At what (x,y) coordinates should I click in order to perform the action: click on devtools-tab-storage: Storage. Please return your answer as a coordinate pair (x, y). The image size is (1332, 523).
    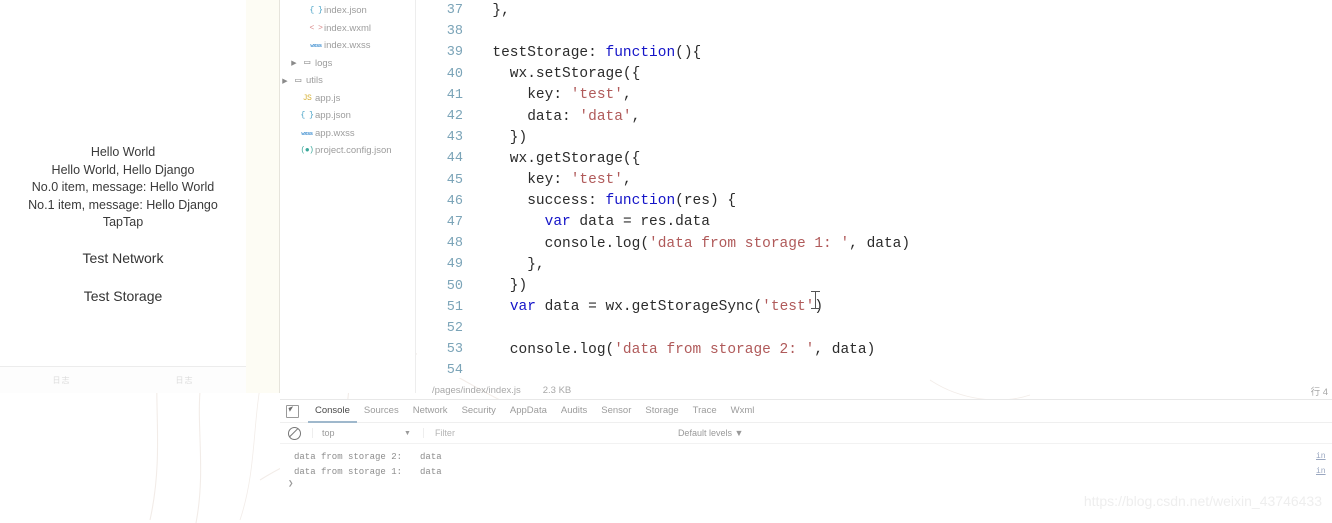
    Looking at the image, I should click on (661, 411).